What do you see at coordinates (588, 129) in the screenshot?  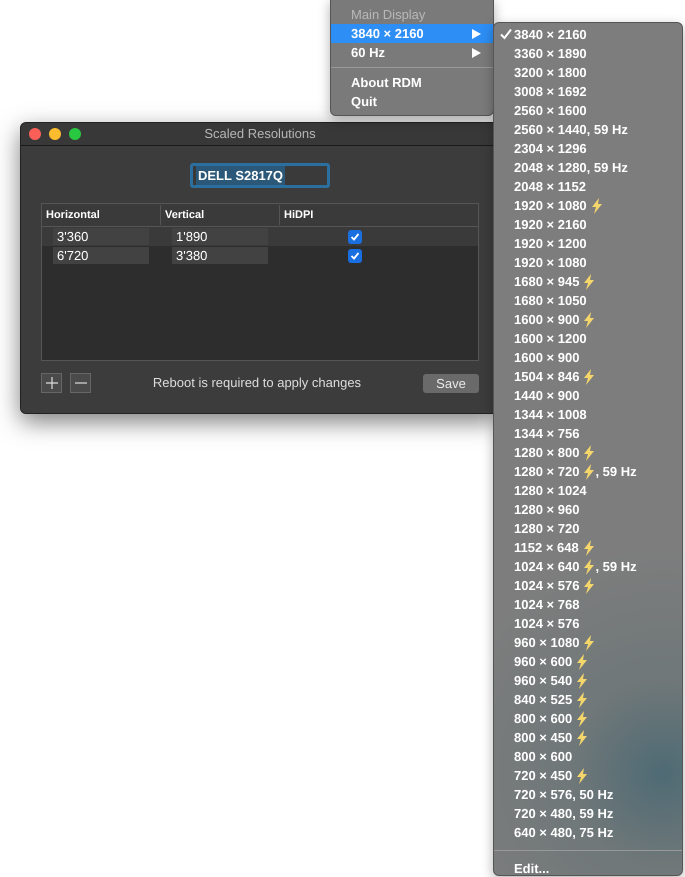 I see `resolution-item: 2560 × 1440, 59 Hz` at bounding box center [588, 129].